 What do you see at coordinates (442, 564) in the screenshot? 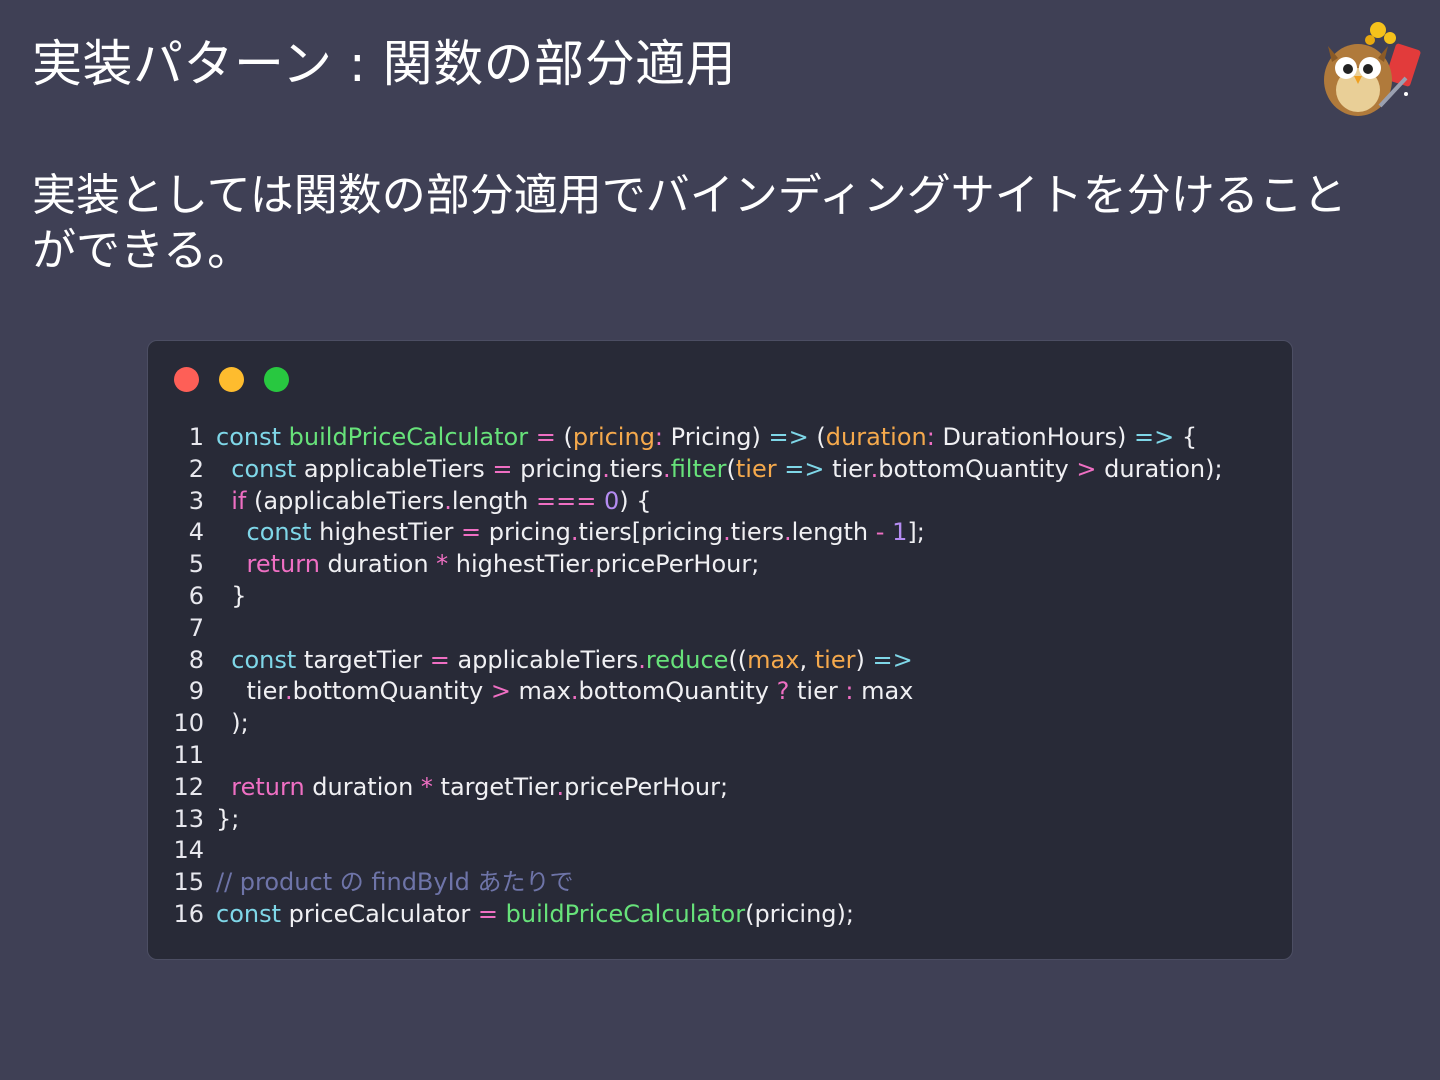
I see `code-token: *` at bounding box center [442, 564].